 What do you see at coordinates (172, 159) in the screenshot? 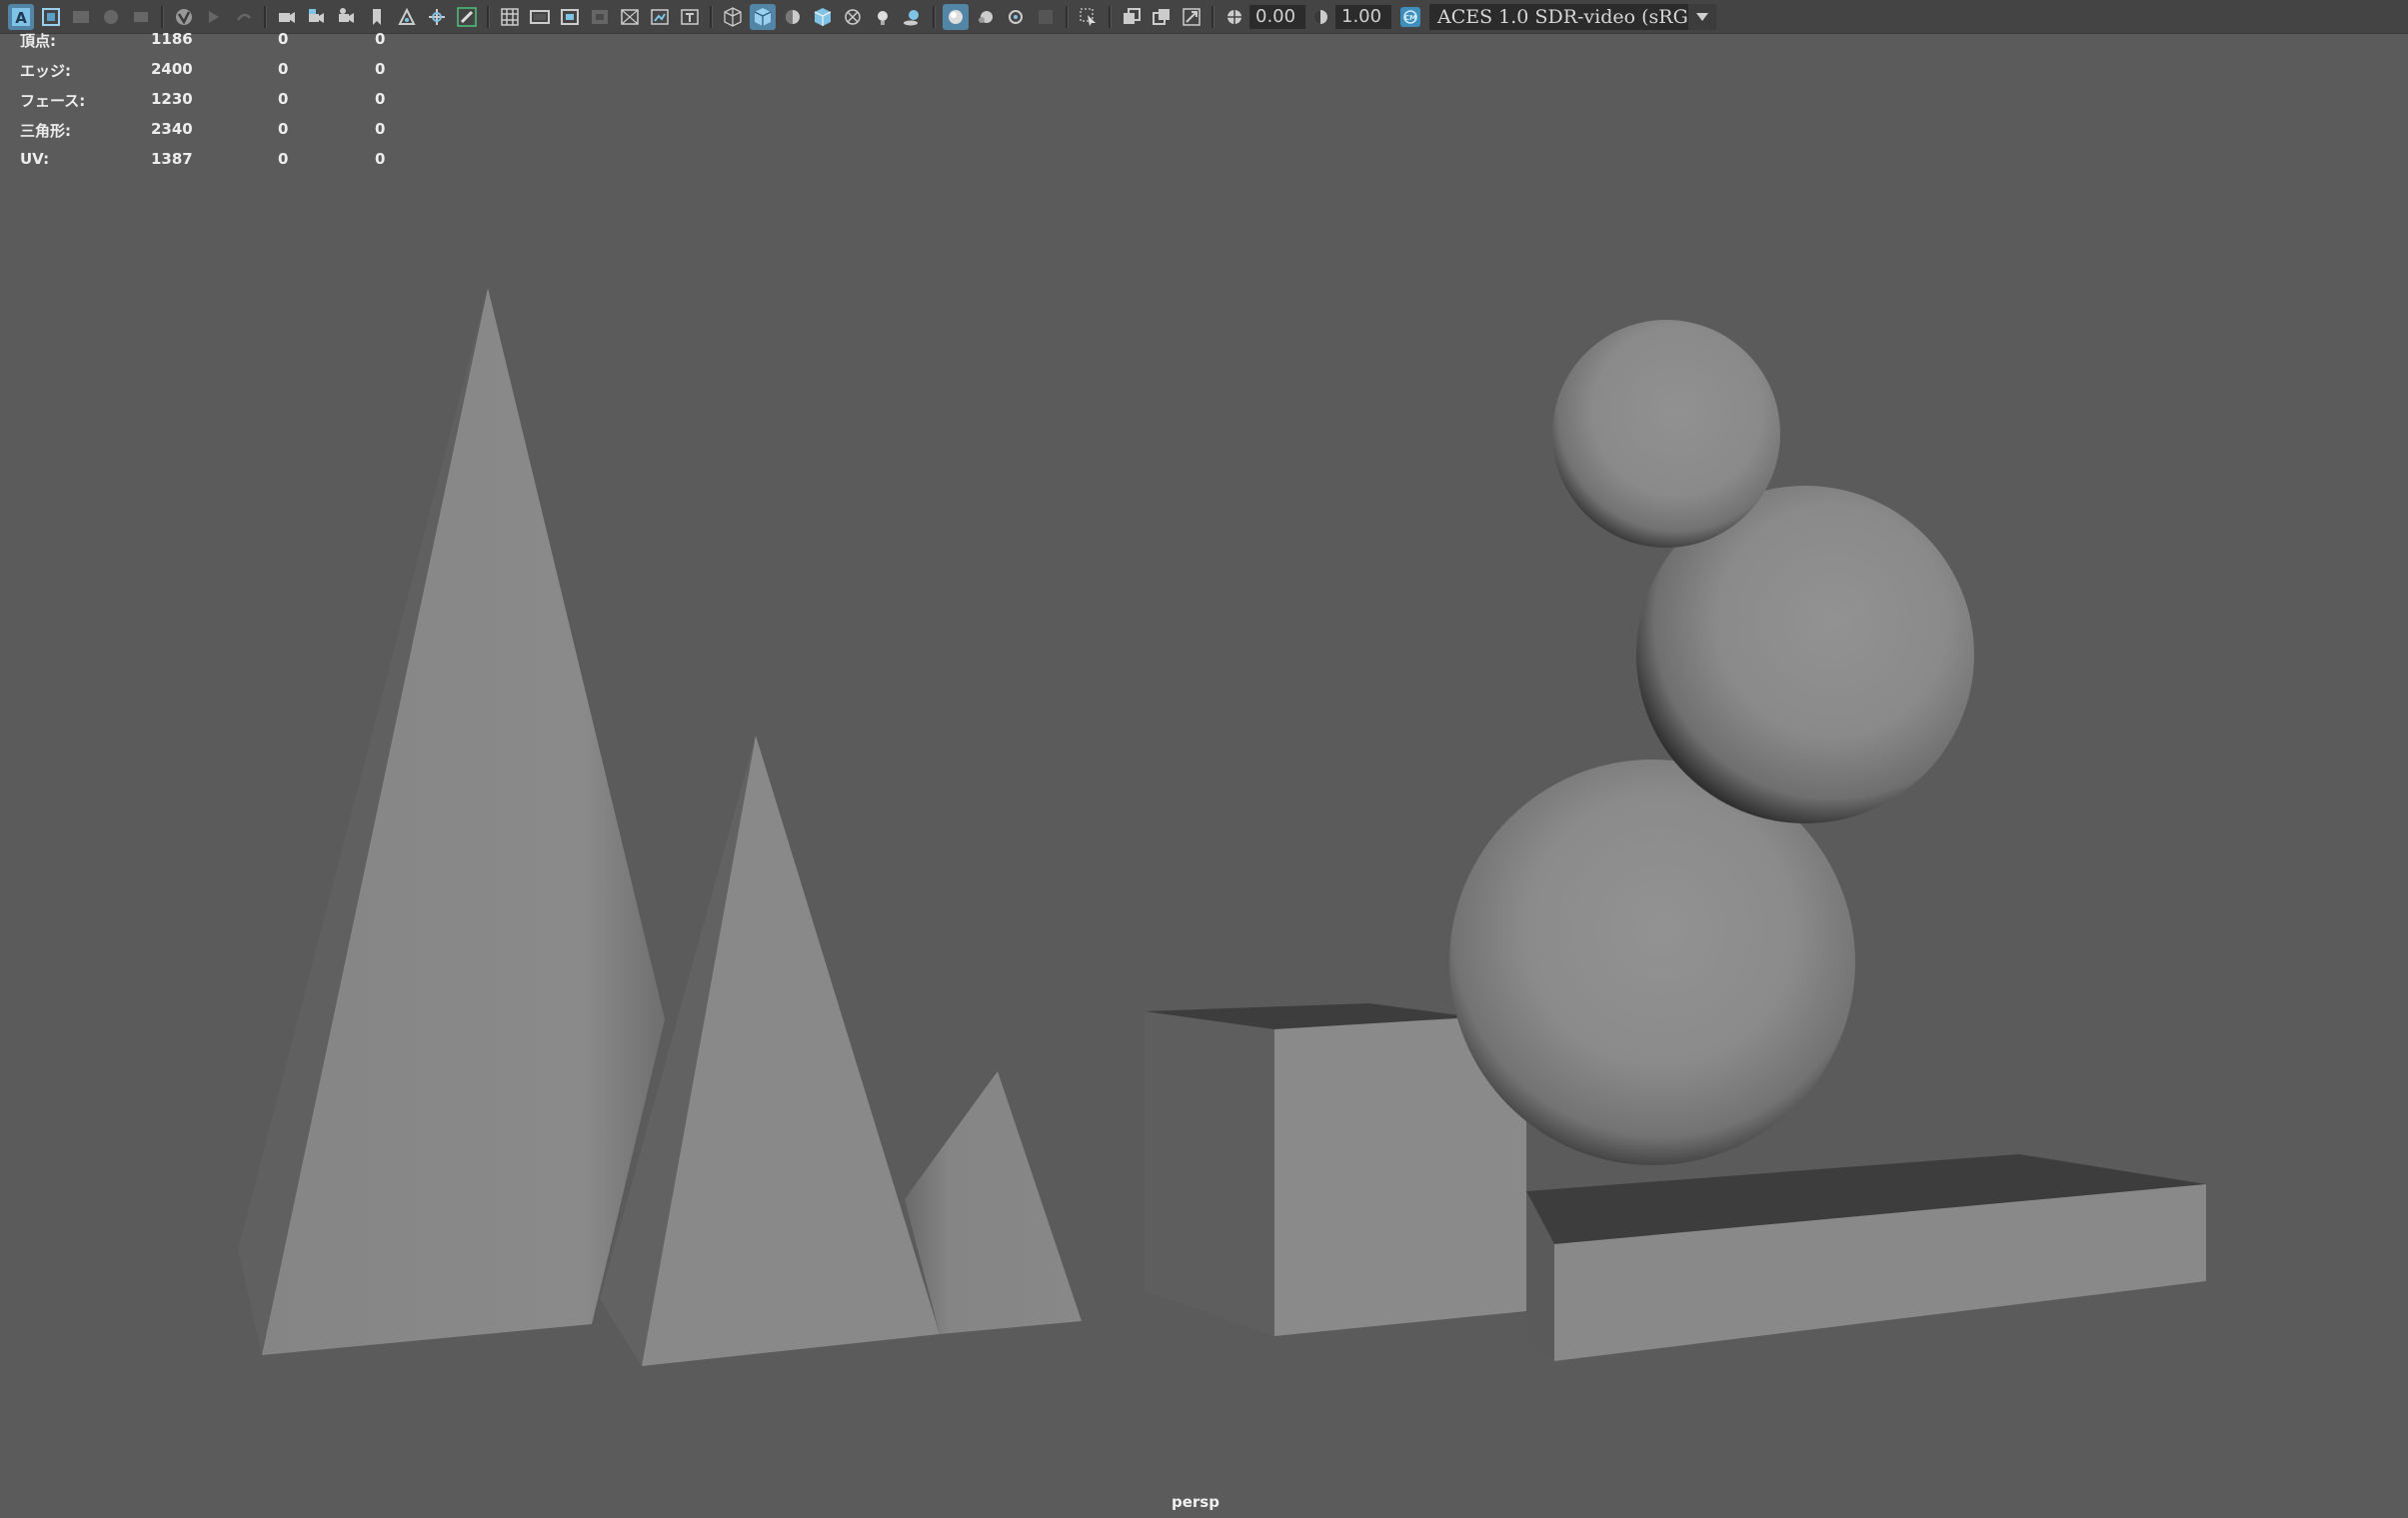
I see `hud-value: 1387` at bounding box center [172, 159].